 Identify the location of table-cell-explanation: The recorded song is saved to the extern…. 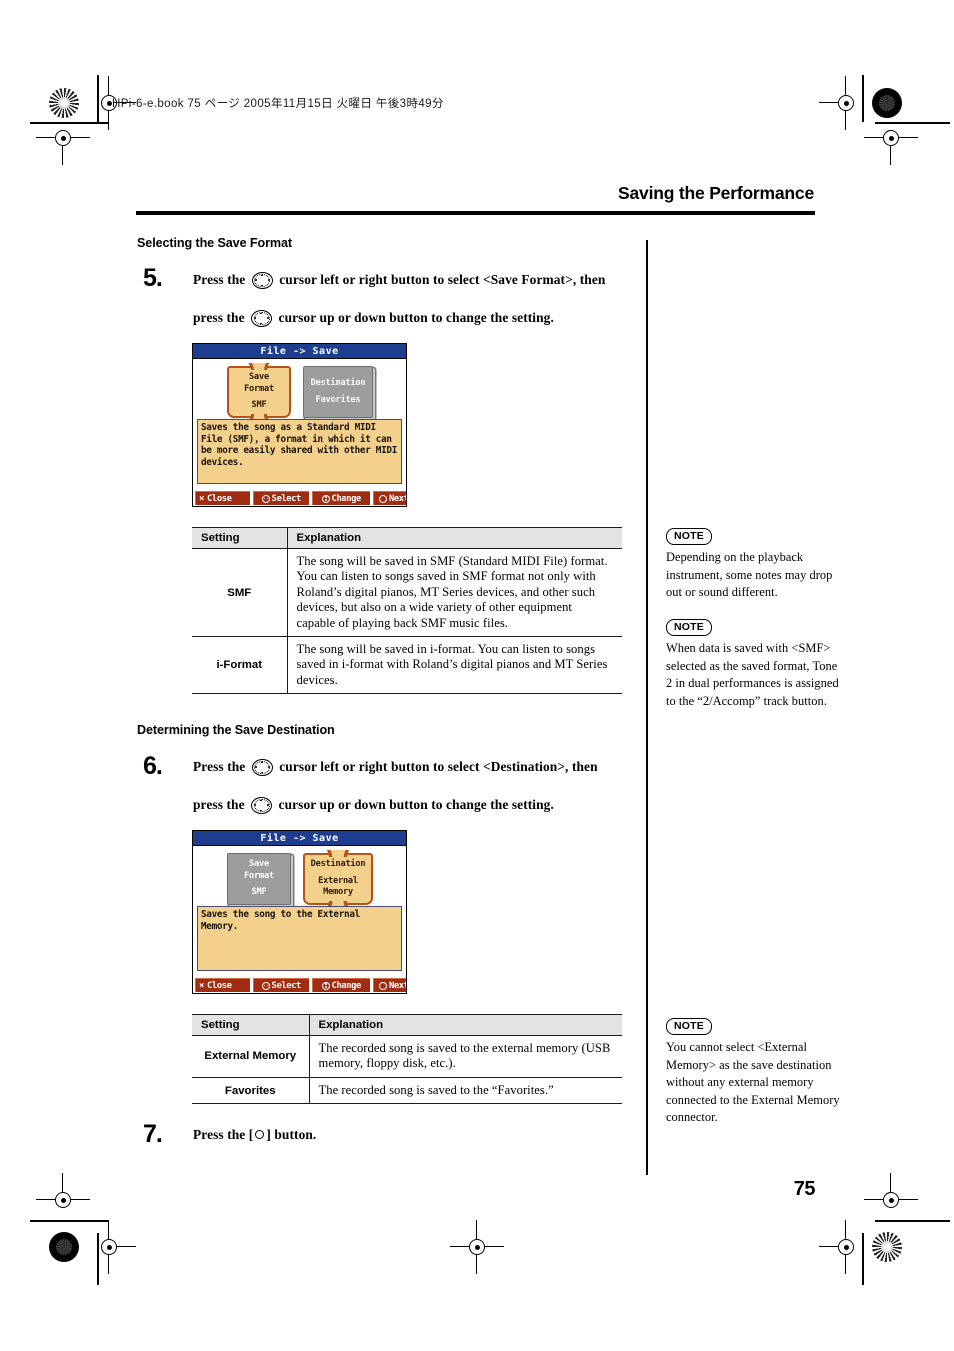
(465, 1056).